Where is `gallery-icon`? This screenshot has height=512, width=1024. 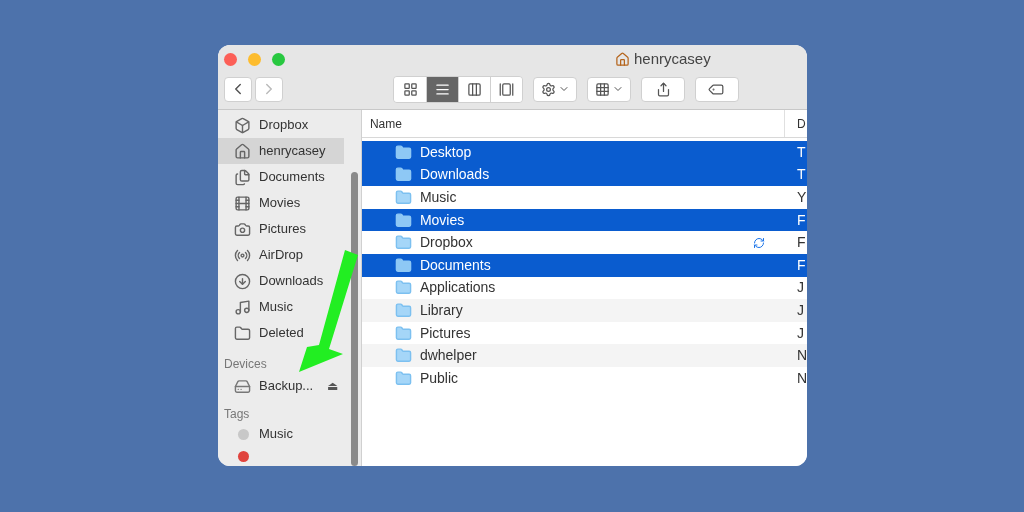
gallery-icon is located at coordinates (506, 89).